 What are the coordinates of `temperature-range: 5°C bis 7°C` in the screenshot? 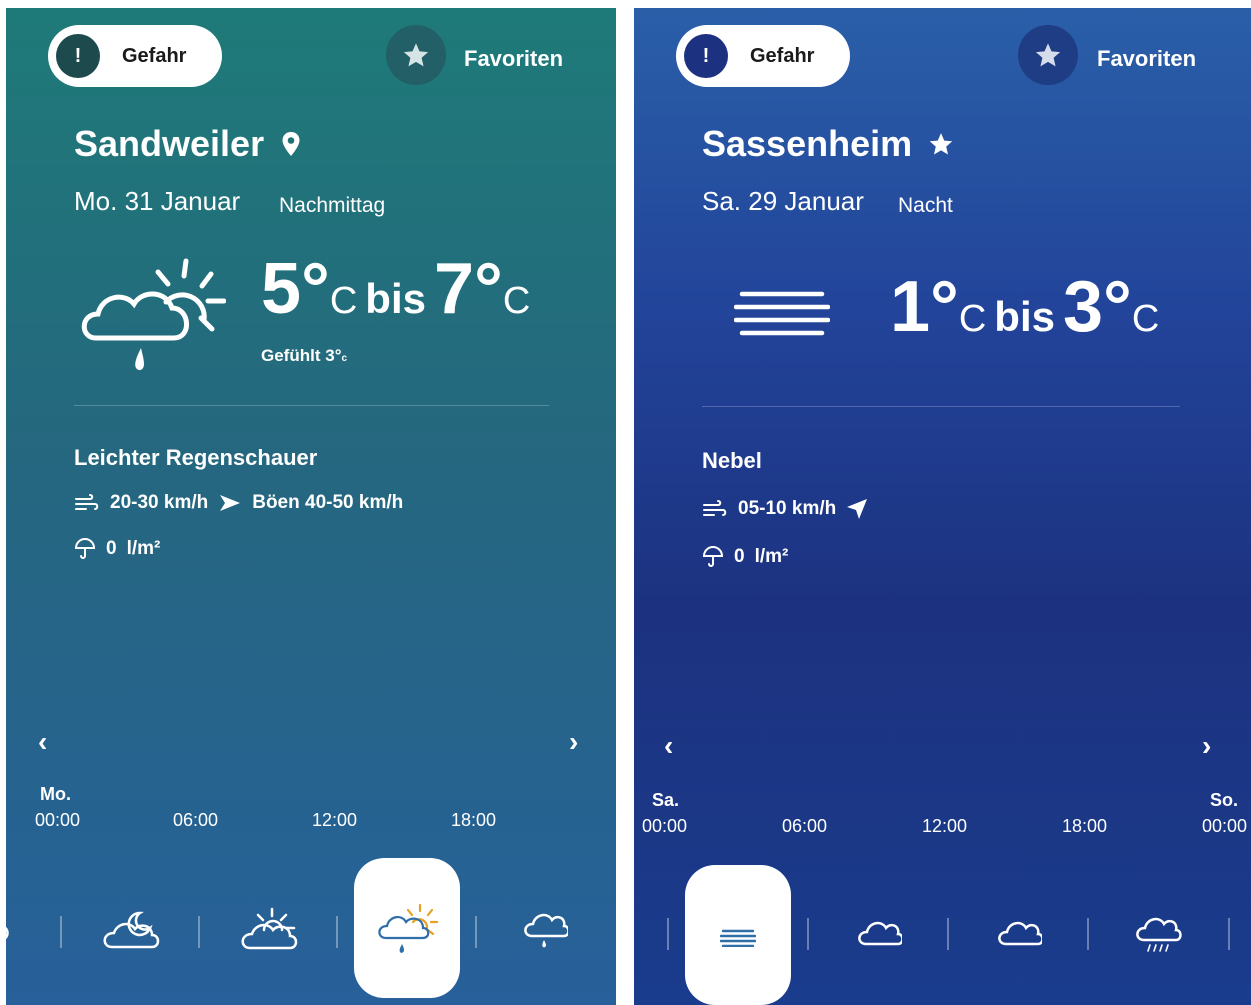 It's located at (395, 289).